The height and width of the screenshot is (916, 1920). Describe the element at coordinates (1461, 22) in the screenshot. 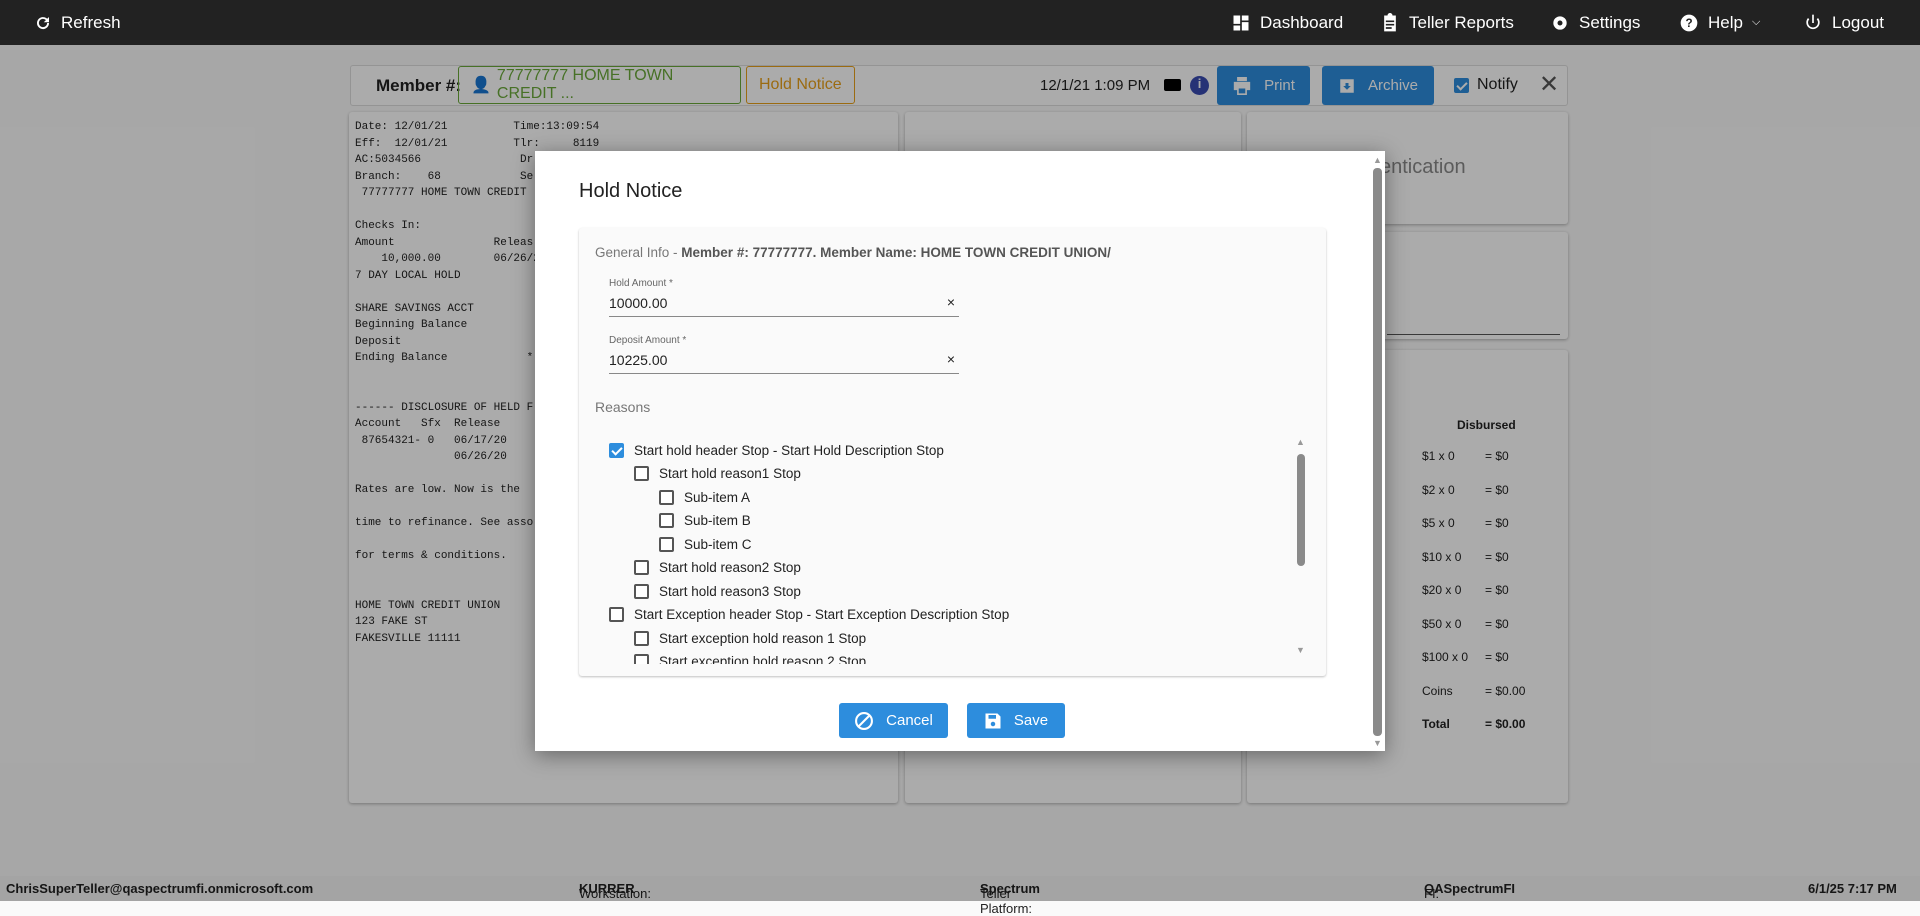

I see `teller-reports-label: Teller Reports` at that location.